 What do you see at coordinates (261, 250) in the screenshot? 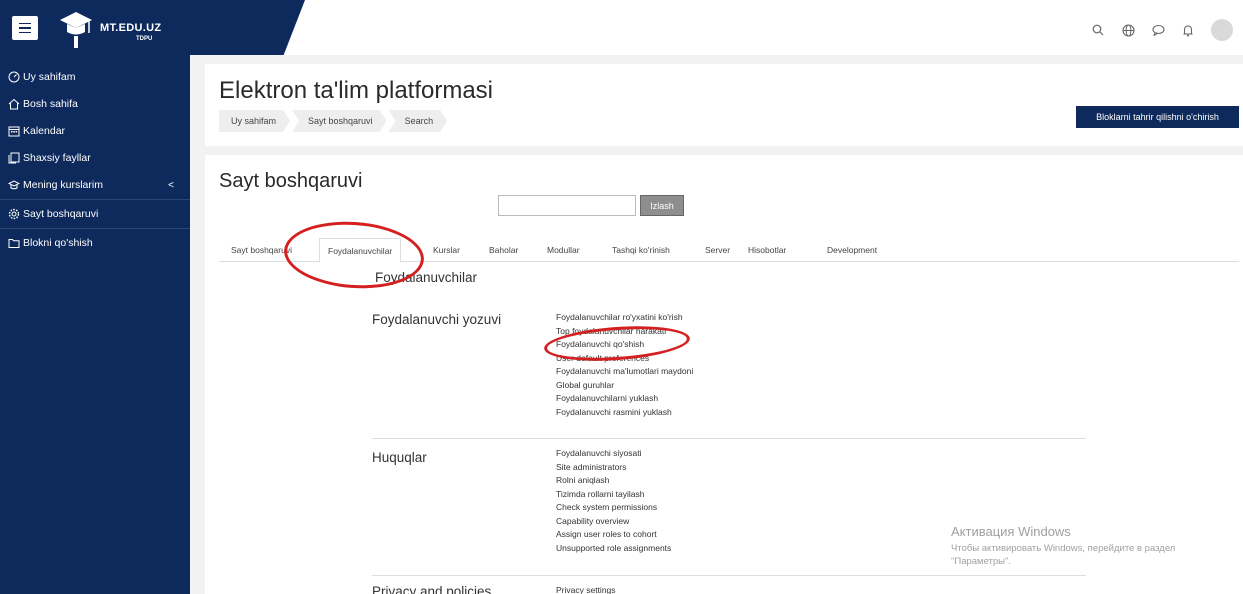
I see `tab-site-admin: Sayt boshqaruvi` at bounding box center [261, 250].